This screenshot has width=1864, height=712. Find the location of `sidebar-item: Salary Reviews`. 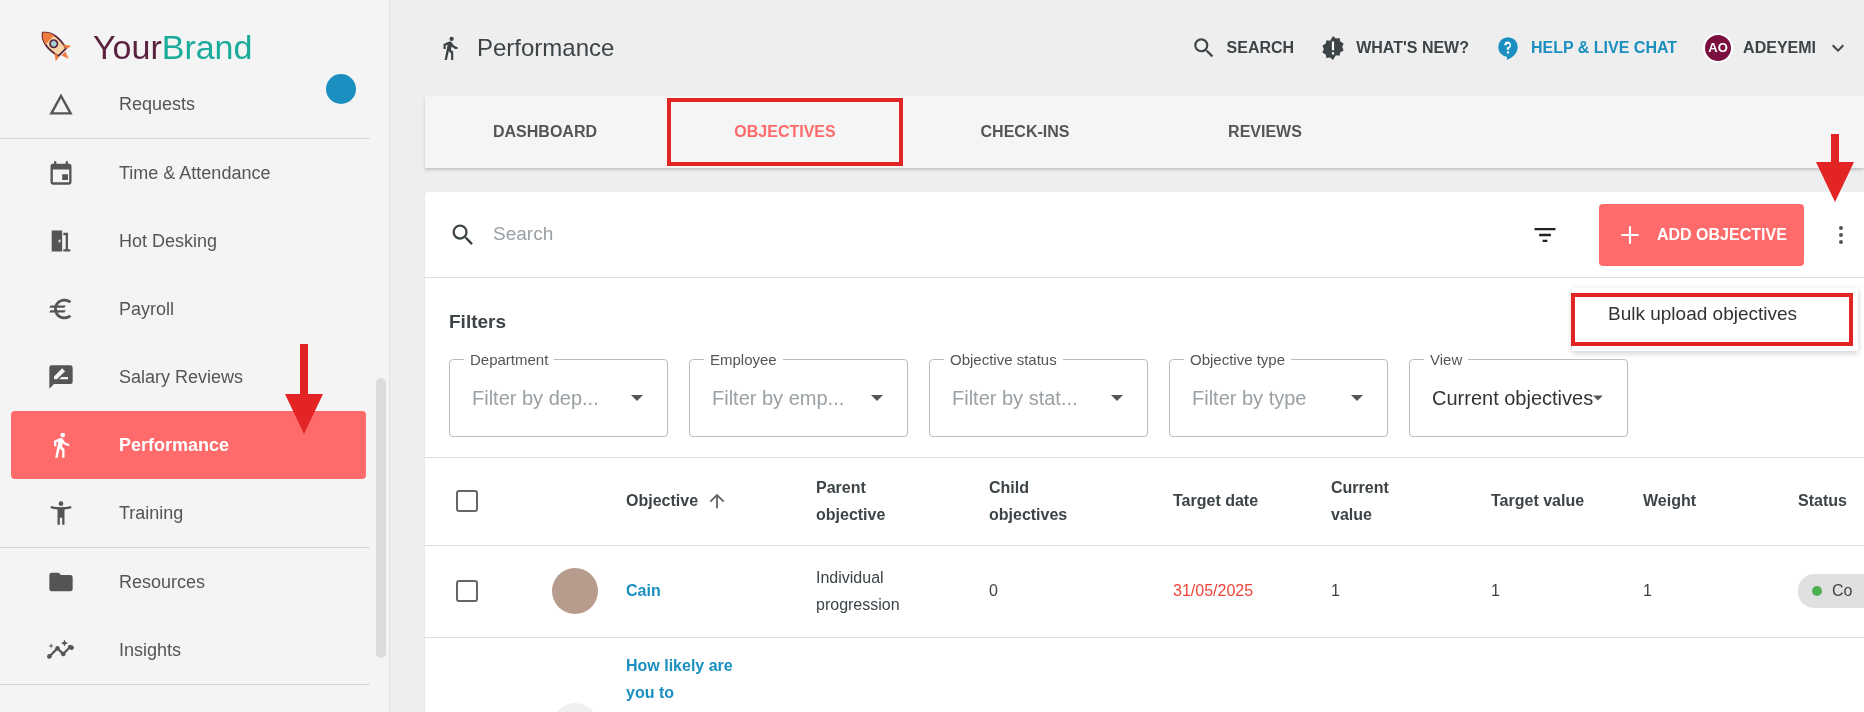

sidebar-item: Salary Reviews is located at coordinates (188, 377).